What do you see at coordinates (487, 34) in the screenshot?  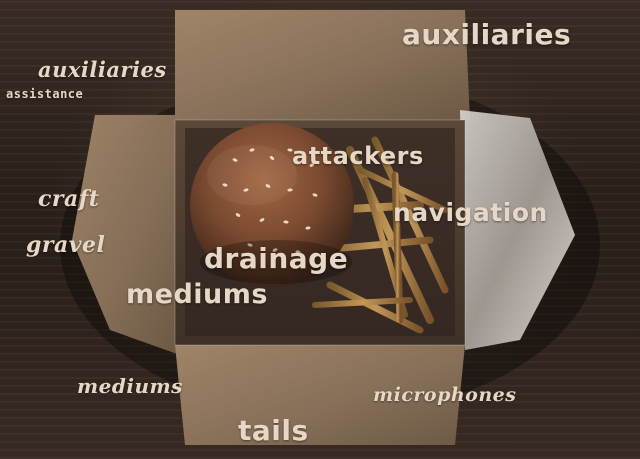 I see `overlay-word-auxiliaries-top-right: auxiliaries` at bounding box center [487, 34].